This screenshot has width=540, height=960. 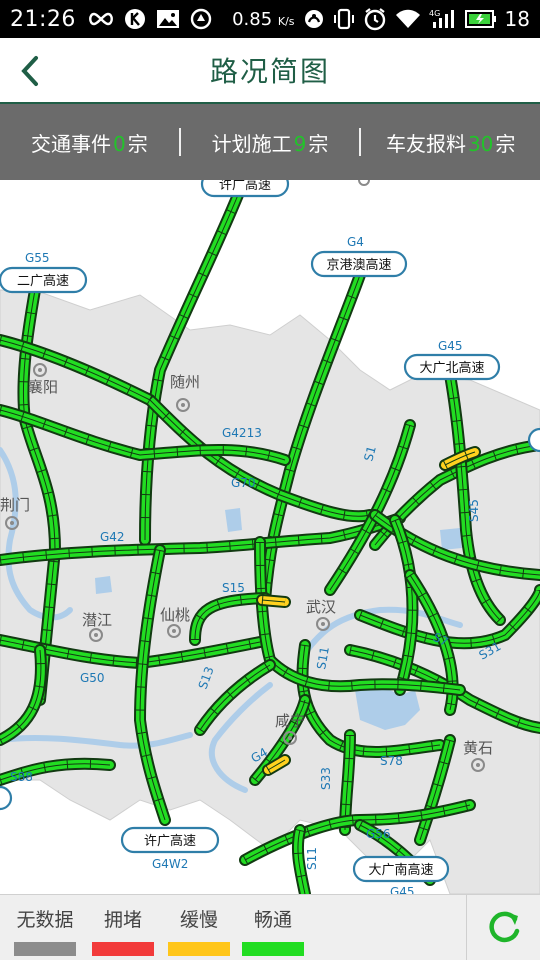 I want to click on summary-bar: 交通事件 0 宗 计划施工 9 宗 车友报料 30 宗, so click(x=270, y=142).